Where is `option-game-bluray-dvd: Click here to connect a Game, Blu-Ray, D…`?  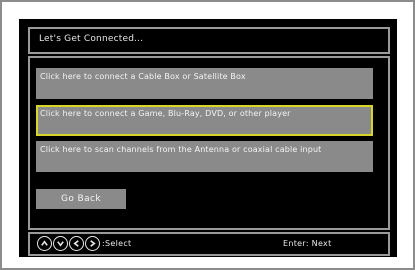
option-game-bluray-dvd: Click here to connect a Game, Blu-Ray, D… is located at coordinates (204, 120).